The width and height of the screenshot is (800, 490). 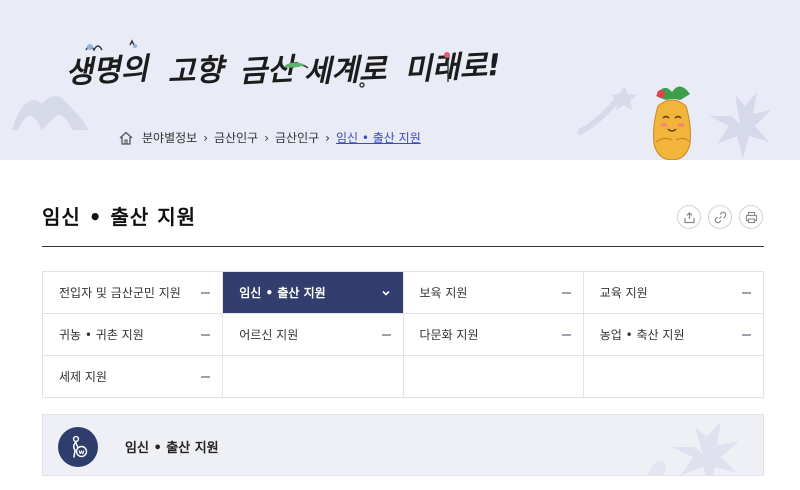 What do you see at coordinates (378, 137) in the screenshot?
I see `breadcrumb-current: 임신 • 출산 지원` at bounding box center [378, 137].